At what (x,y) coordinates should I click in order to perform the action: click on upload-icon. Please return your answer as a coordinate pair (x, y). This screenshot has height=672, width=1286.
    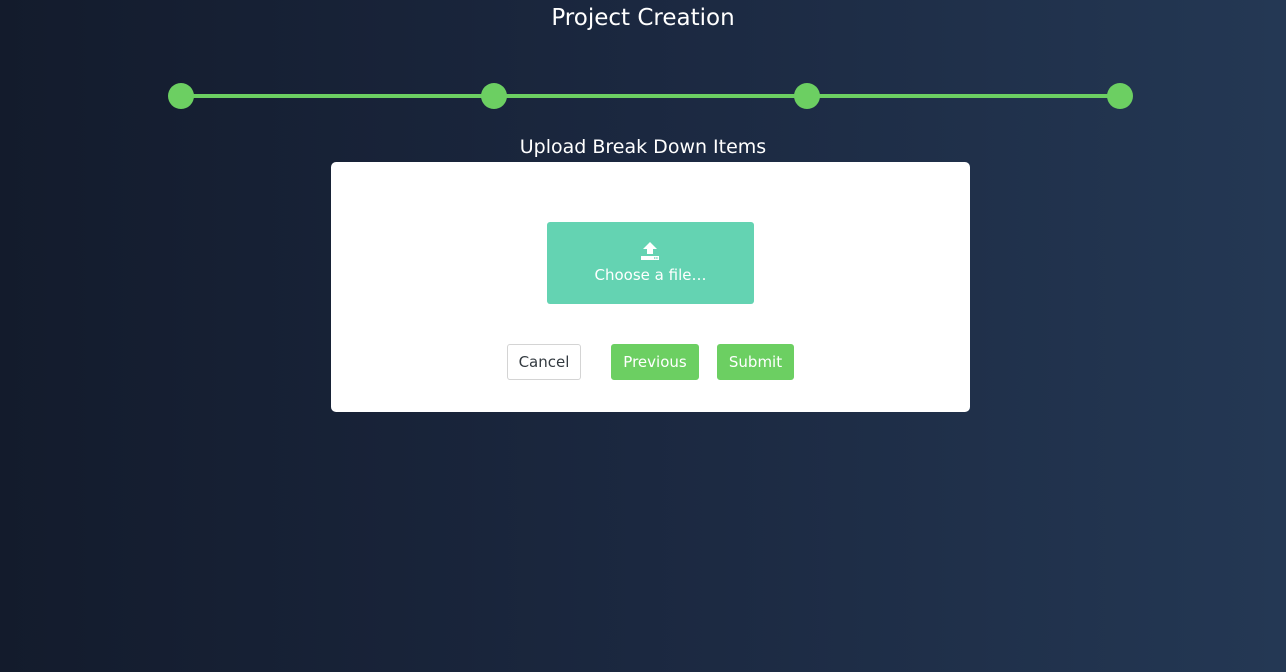
    Looking at the image, I should click on (650, 251).